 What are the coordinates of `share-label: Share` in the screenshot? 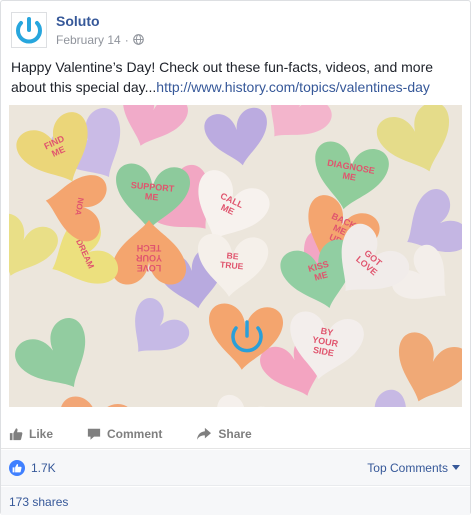 It's located at (235, 433).